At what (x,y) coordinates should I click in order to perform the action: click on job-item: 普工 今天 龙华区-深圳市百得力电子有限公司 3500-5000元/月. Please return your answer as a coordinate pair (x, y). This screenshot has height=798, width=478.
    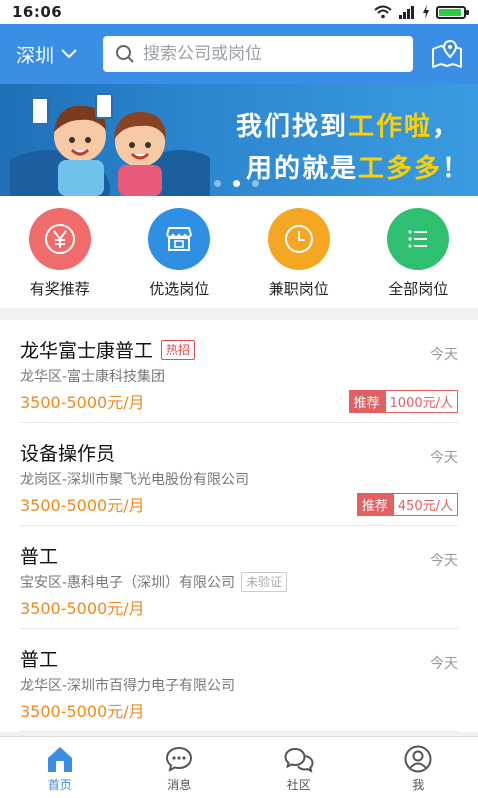
    Looking at the image, I should click on (239, 680).